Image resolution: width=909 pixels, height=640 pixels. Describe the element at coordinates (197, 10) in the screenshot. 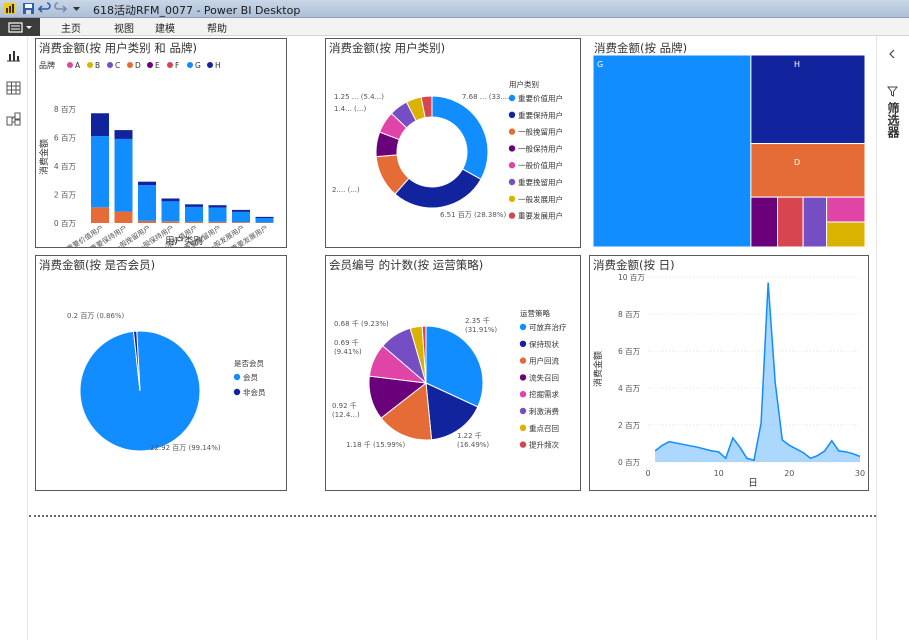

I see `window-title: 618活动RFM_0077 - Power BI Desktop` at that location.